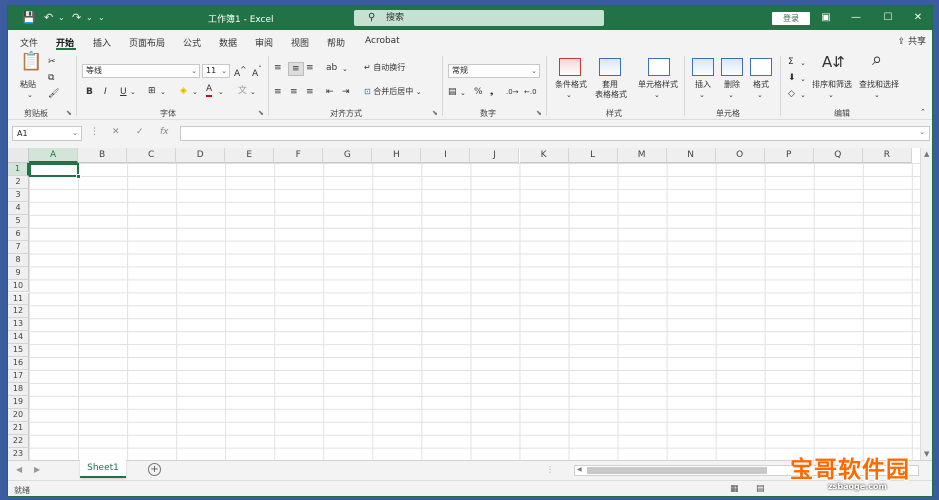 The height and width of the screenshot is (500, 939). Describe the element at coordinates (740, 155) in the screenshot. I see `column-header-o: O` at that location.